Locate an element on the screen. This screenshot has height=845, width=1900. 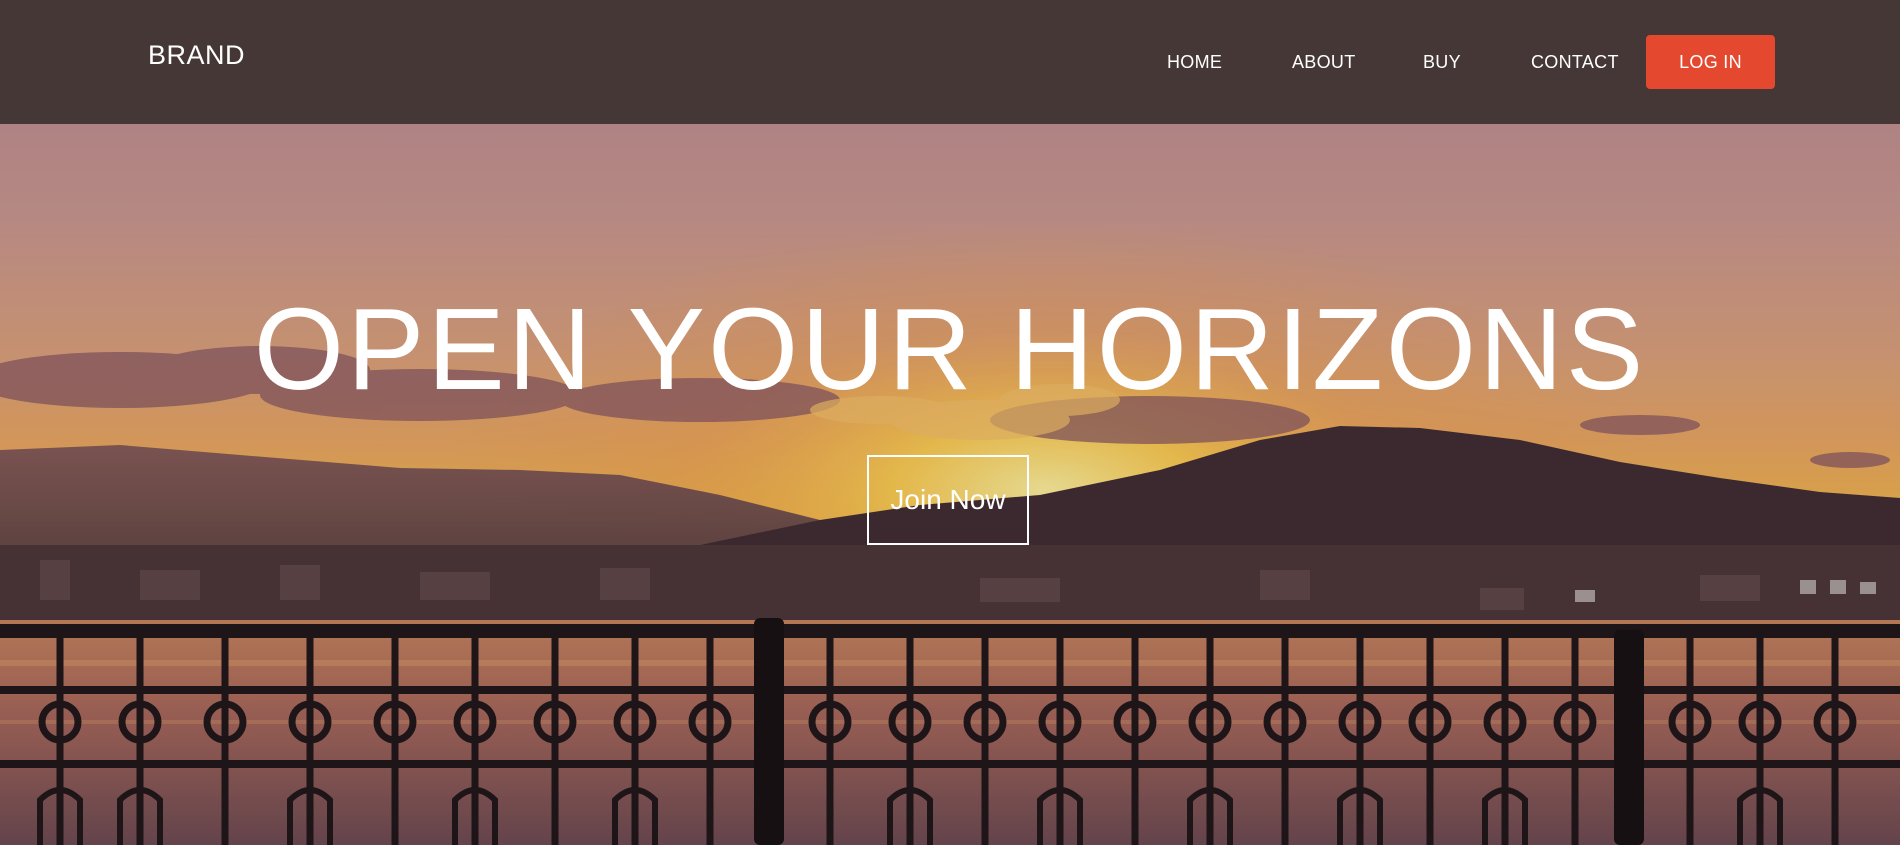
brand-logo: BRAND is located at coordinates (196, 55).